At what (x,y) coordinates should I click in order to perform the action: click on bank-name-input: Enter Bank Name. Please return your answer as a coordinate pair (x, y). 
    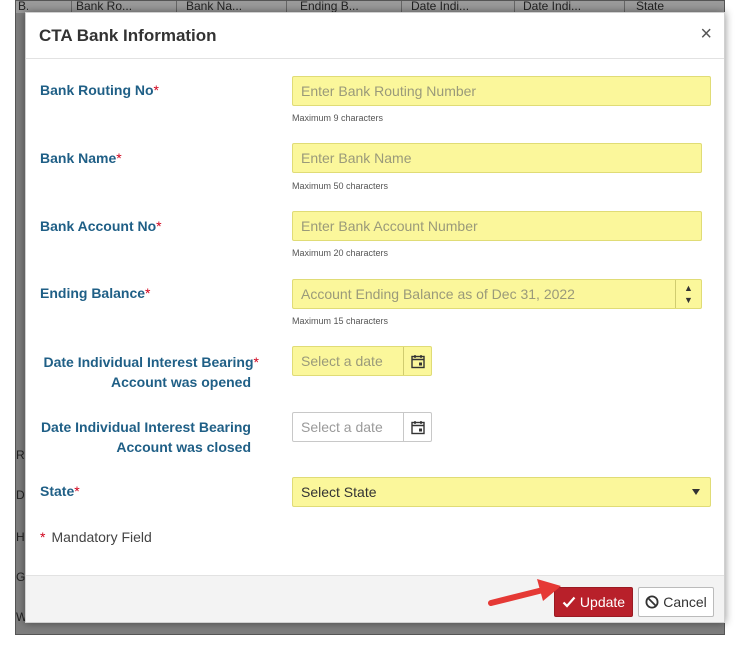
    Looking at the image, I should click on (497, 158).